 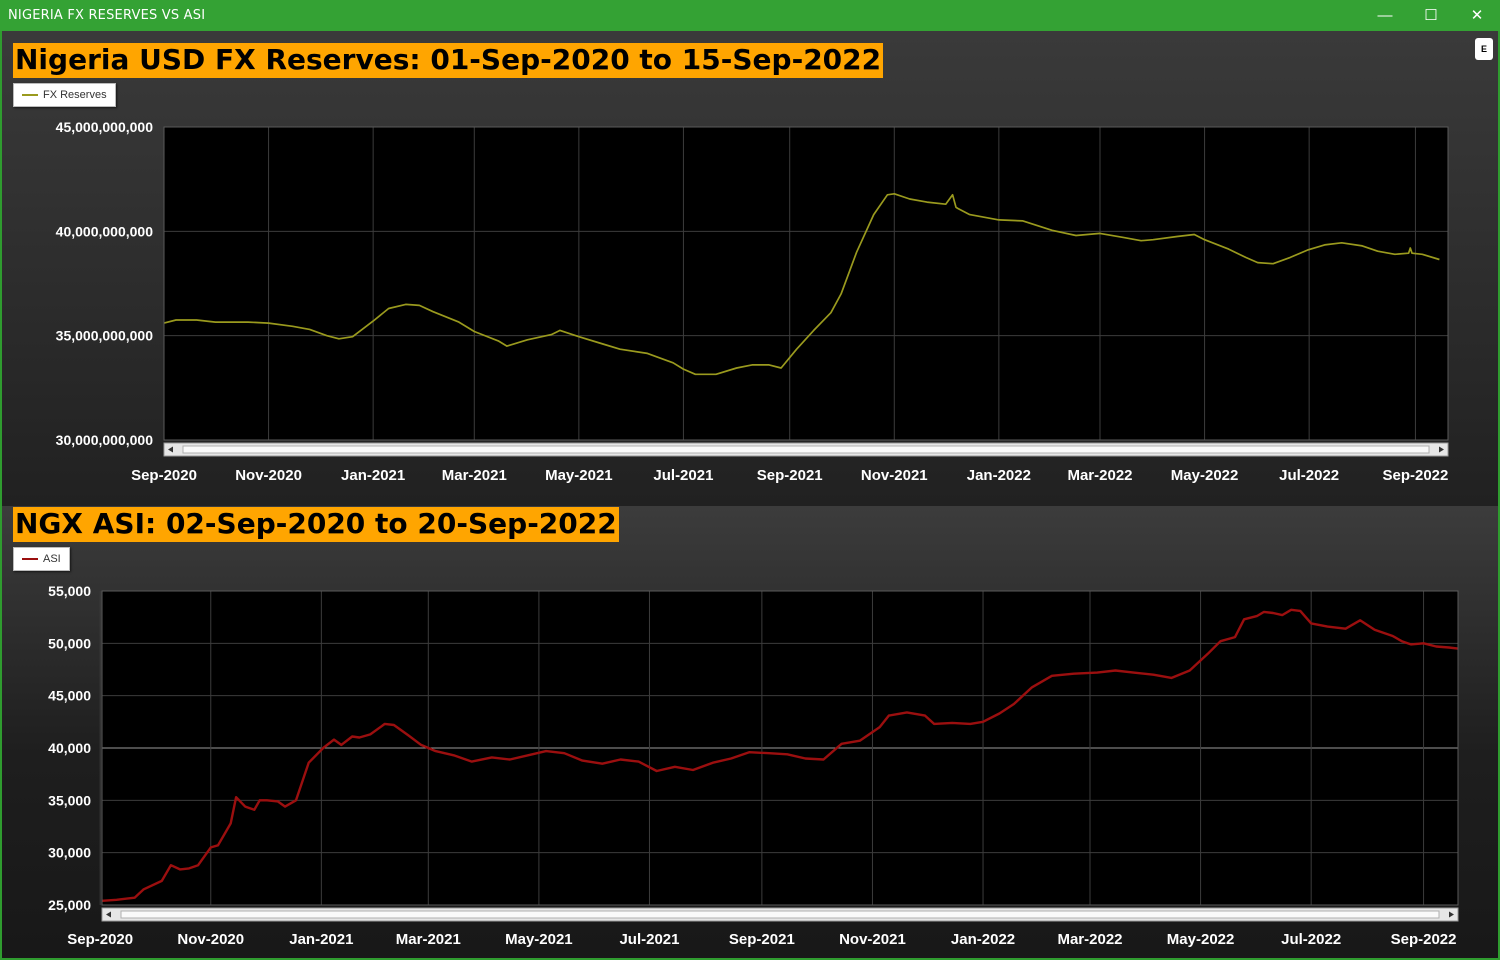 What do you see at coordinates (1311, 939) in the screenshot?
I see `asi-xtick-label: Jul-2022` at bounding box center [1311, 939].